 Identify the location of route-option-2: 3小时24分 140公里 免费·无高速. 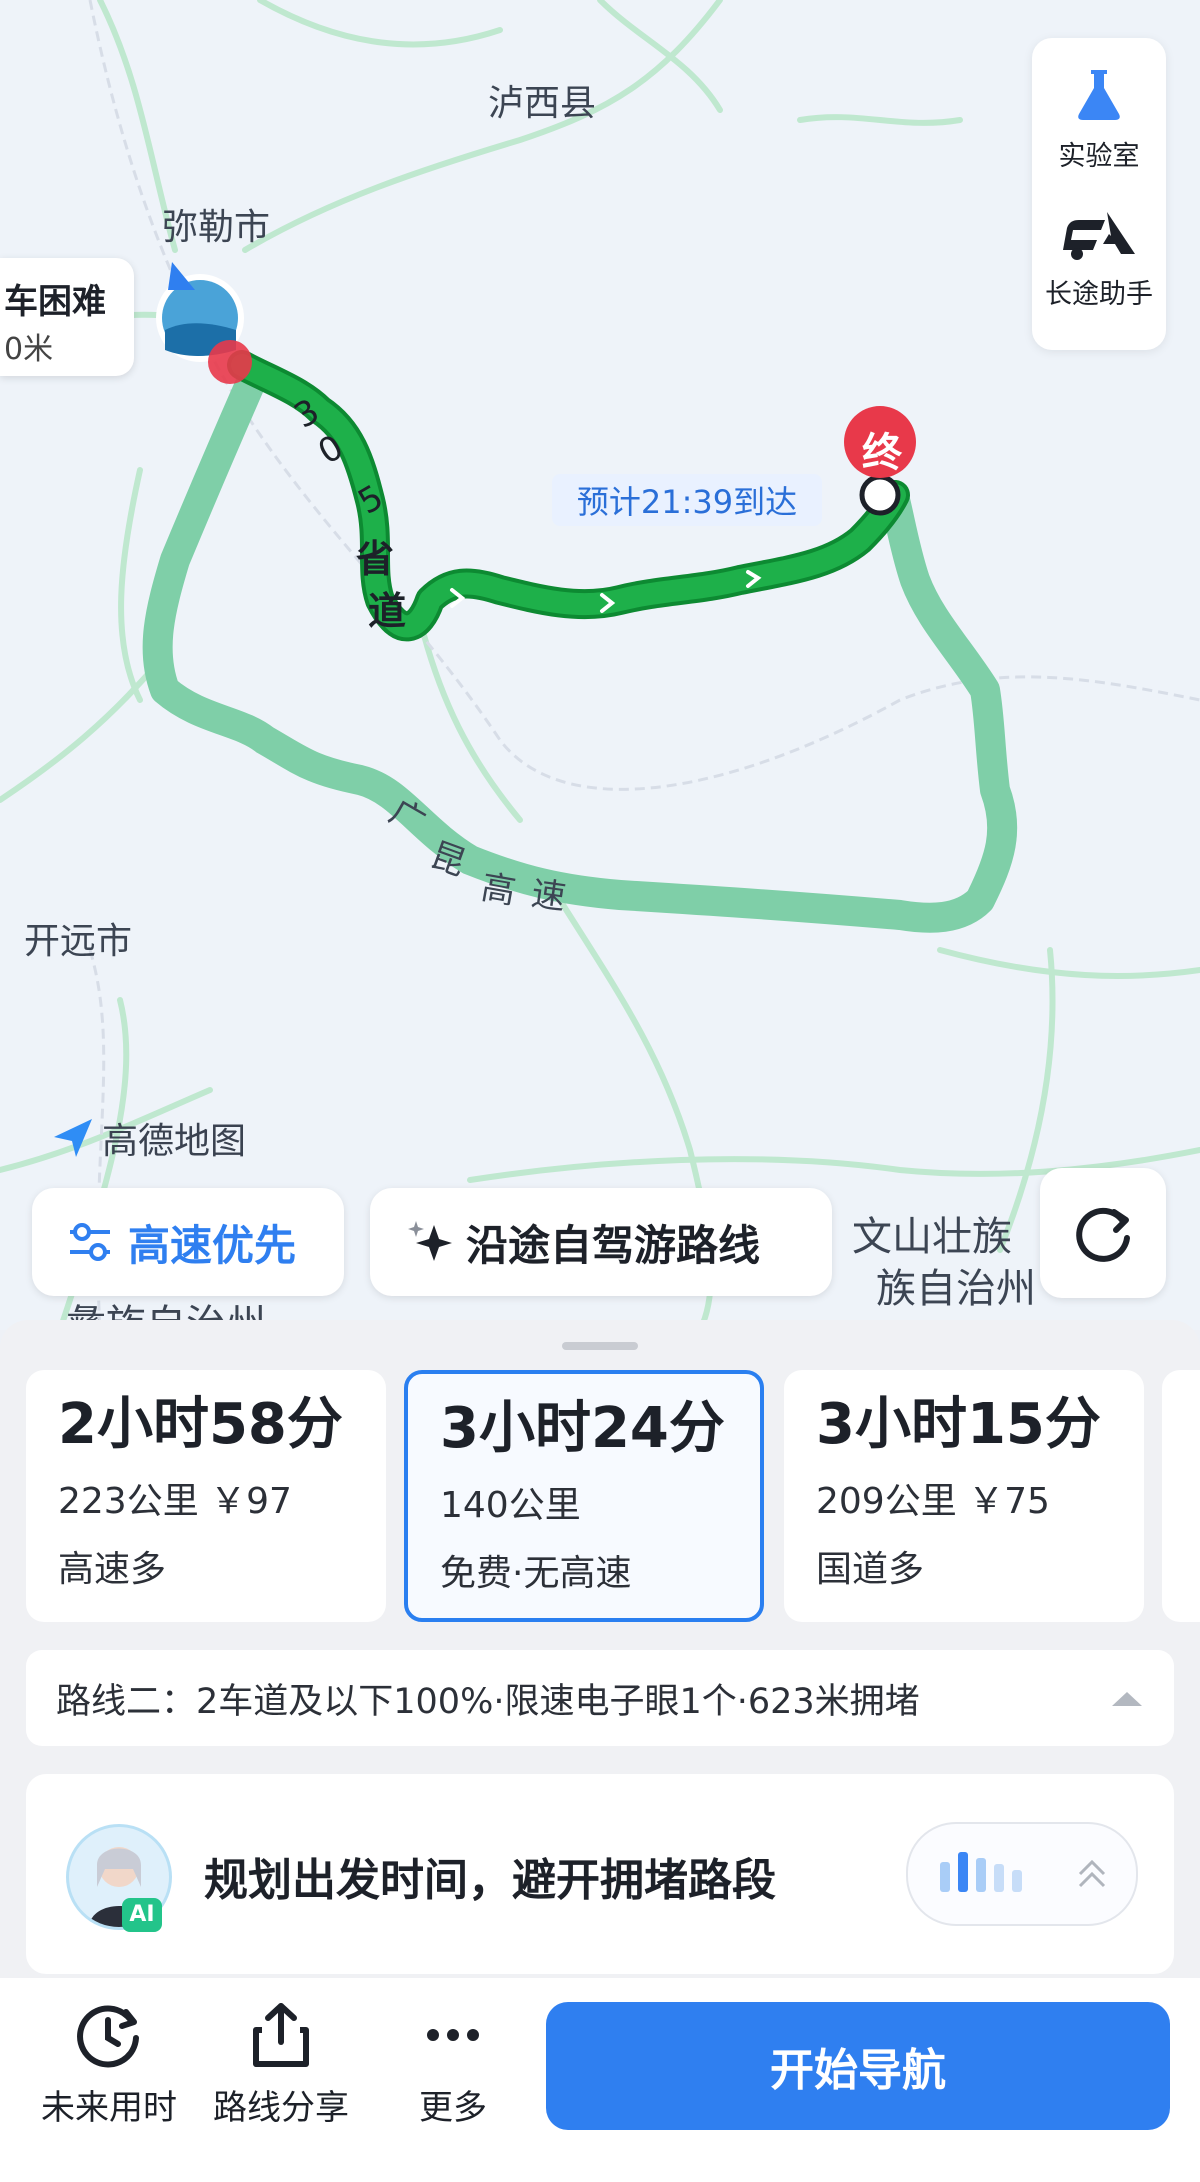
(584, 1496).